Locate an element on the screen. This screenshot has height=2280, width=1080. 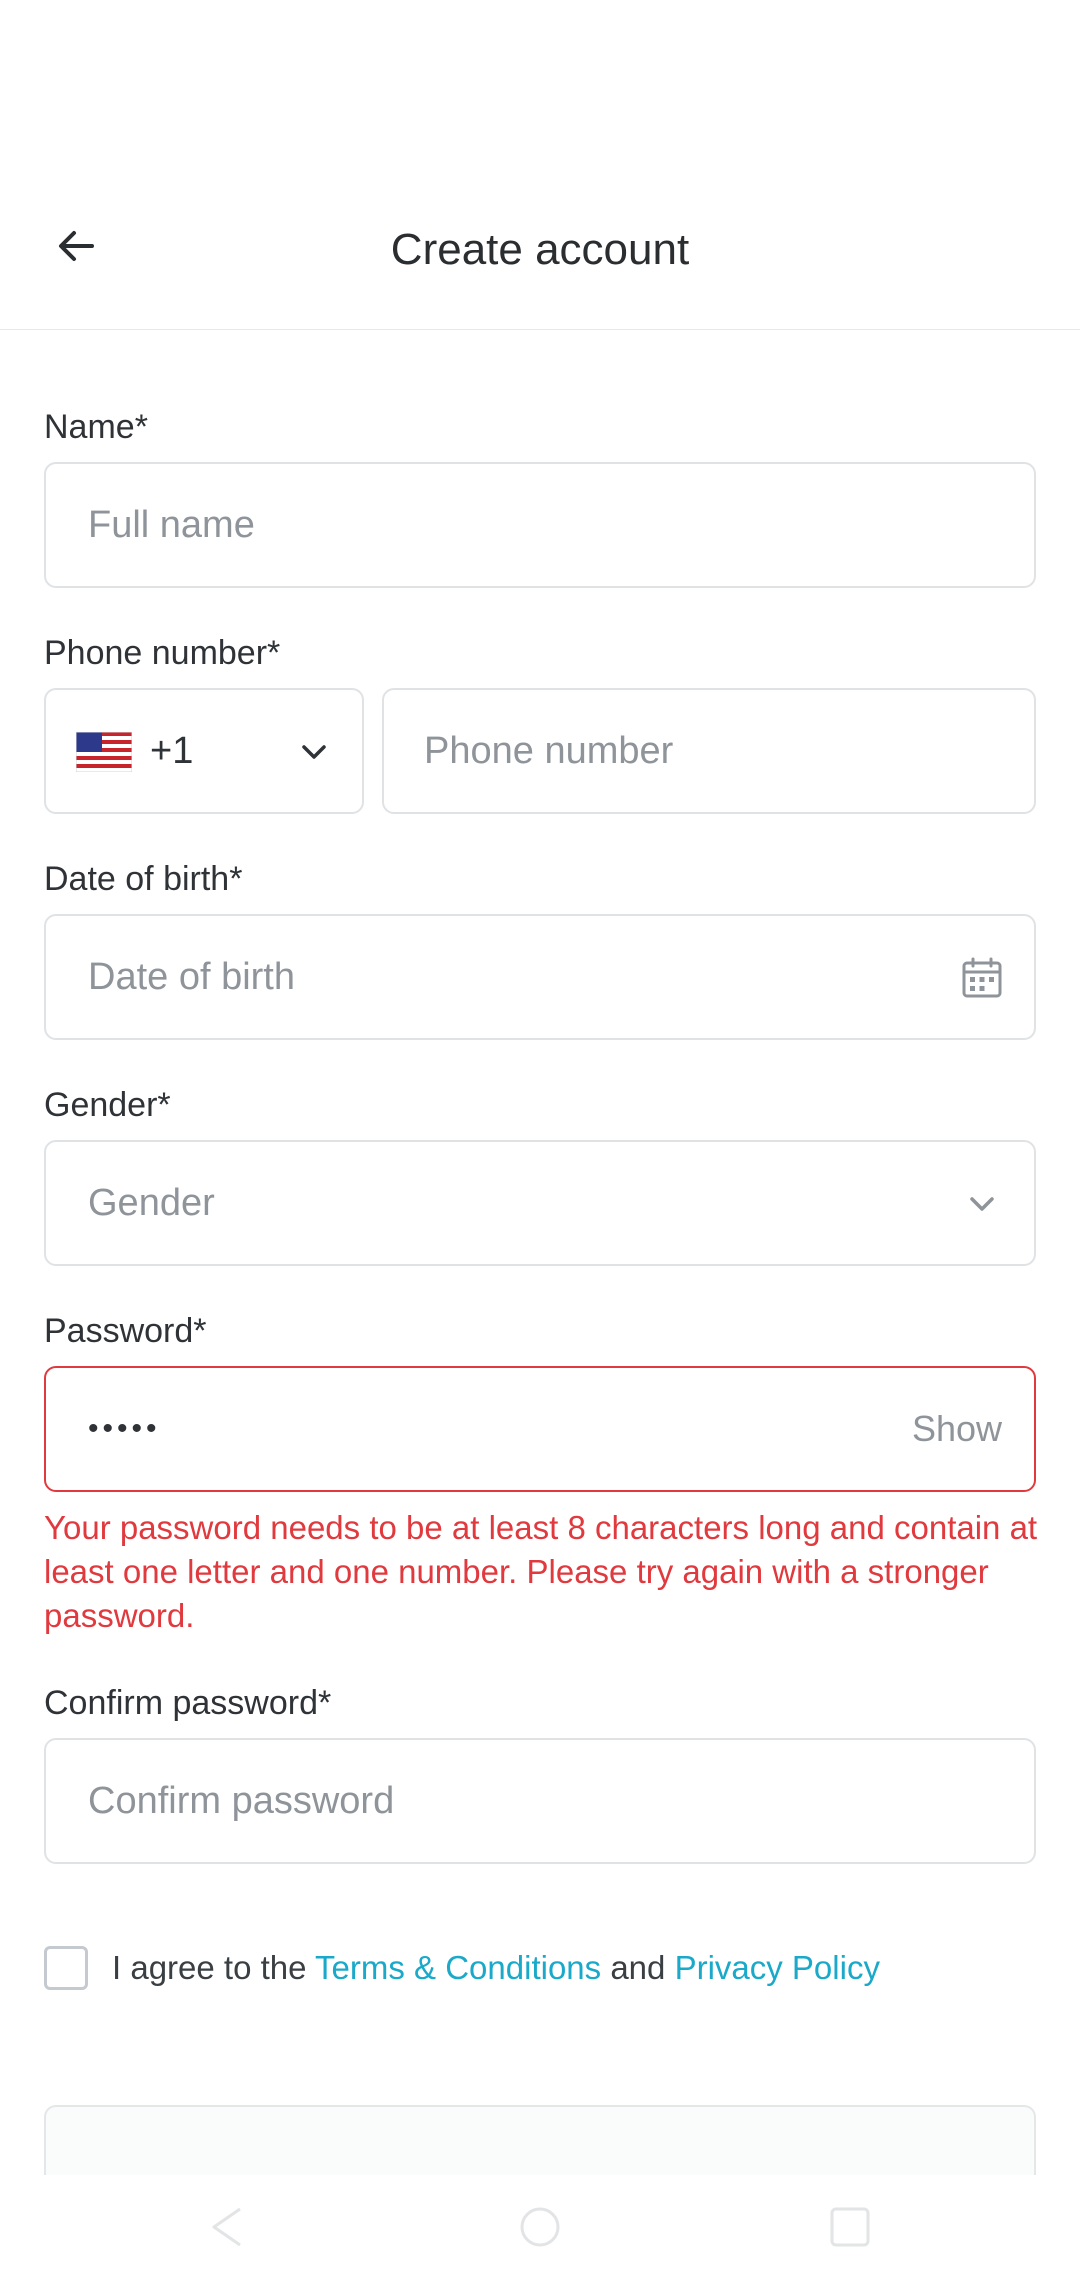
password-value: ••••• is located at coordinates (124, 1428).